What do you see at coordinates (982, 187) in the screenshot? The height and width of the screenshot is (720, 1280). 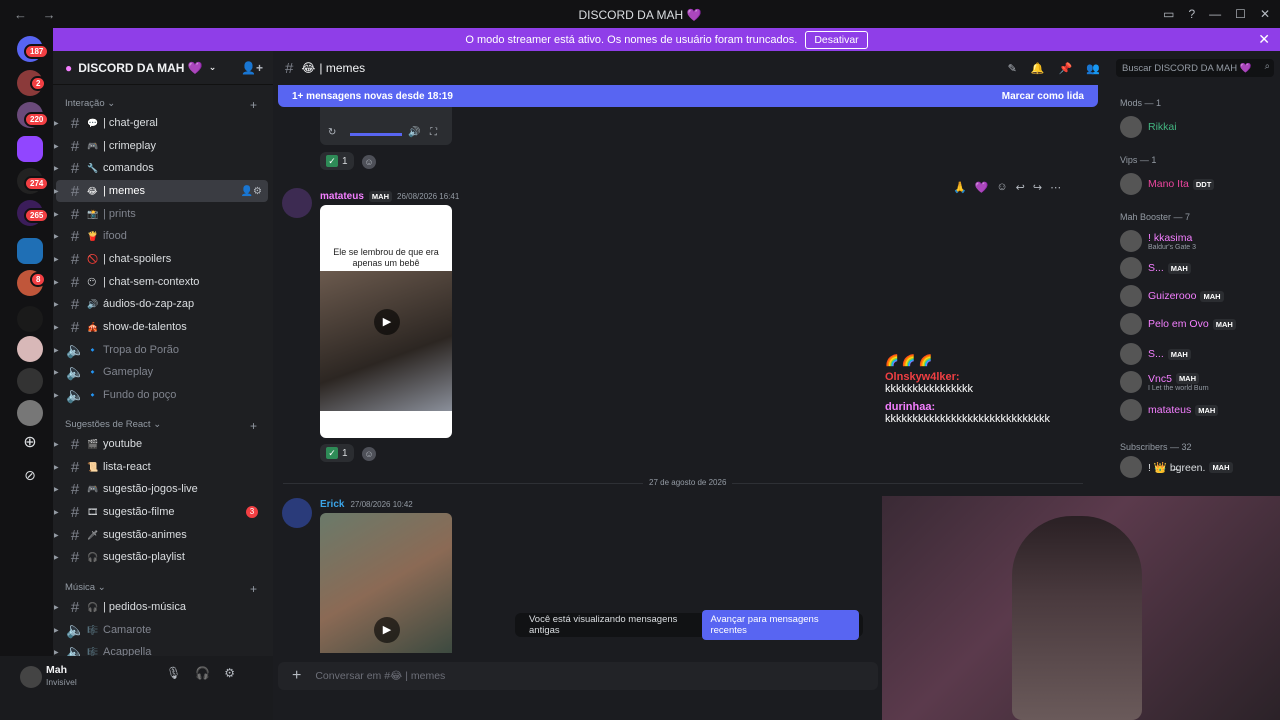 I see `heart-icon: 💜` at bounding box center [982, 187].